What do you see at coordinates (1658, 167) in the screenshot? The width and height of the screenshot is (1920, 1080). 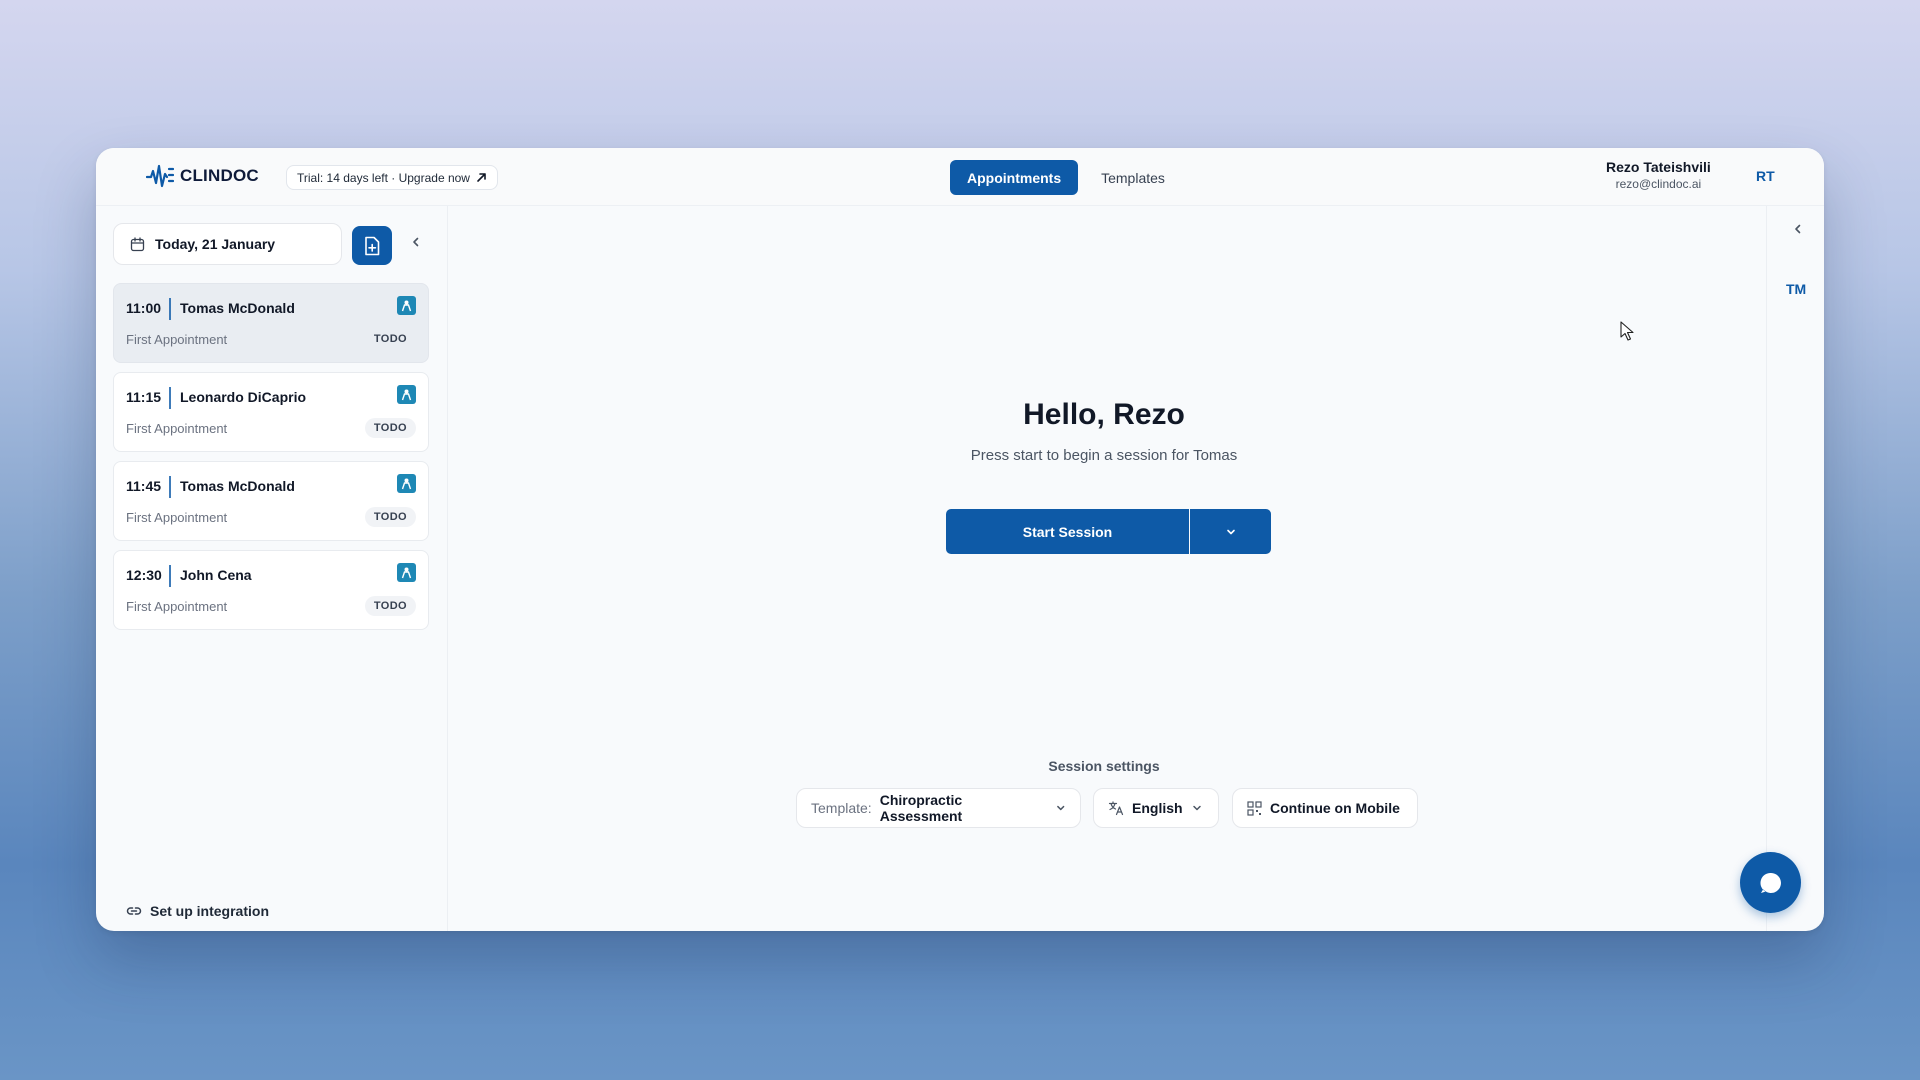 I see `user-name: Rezo Tateishvili` at bounding box center [1658, 167].